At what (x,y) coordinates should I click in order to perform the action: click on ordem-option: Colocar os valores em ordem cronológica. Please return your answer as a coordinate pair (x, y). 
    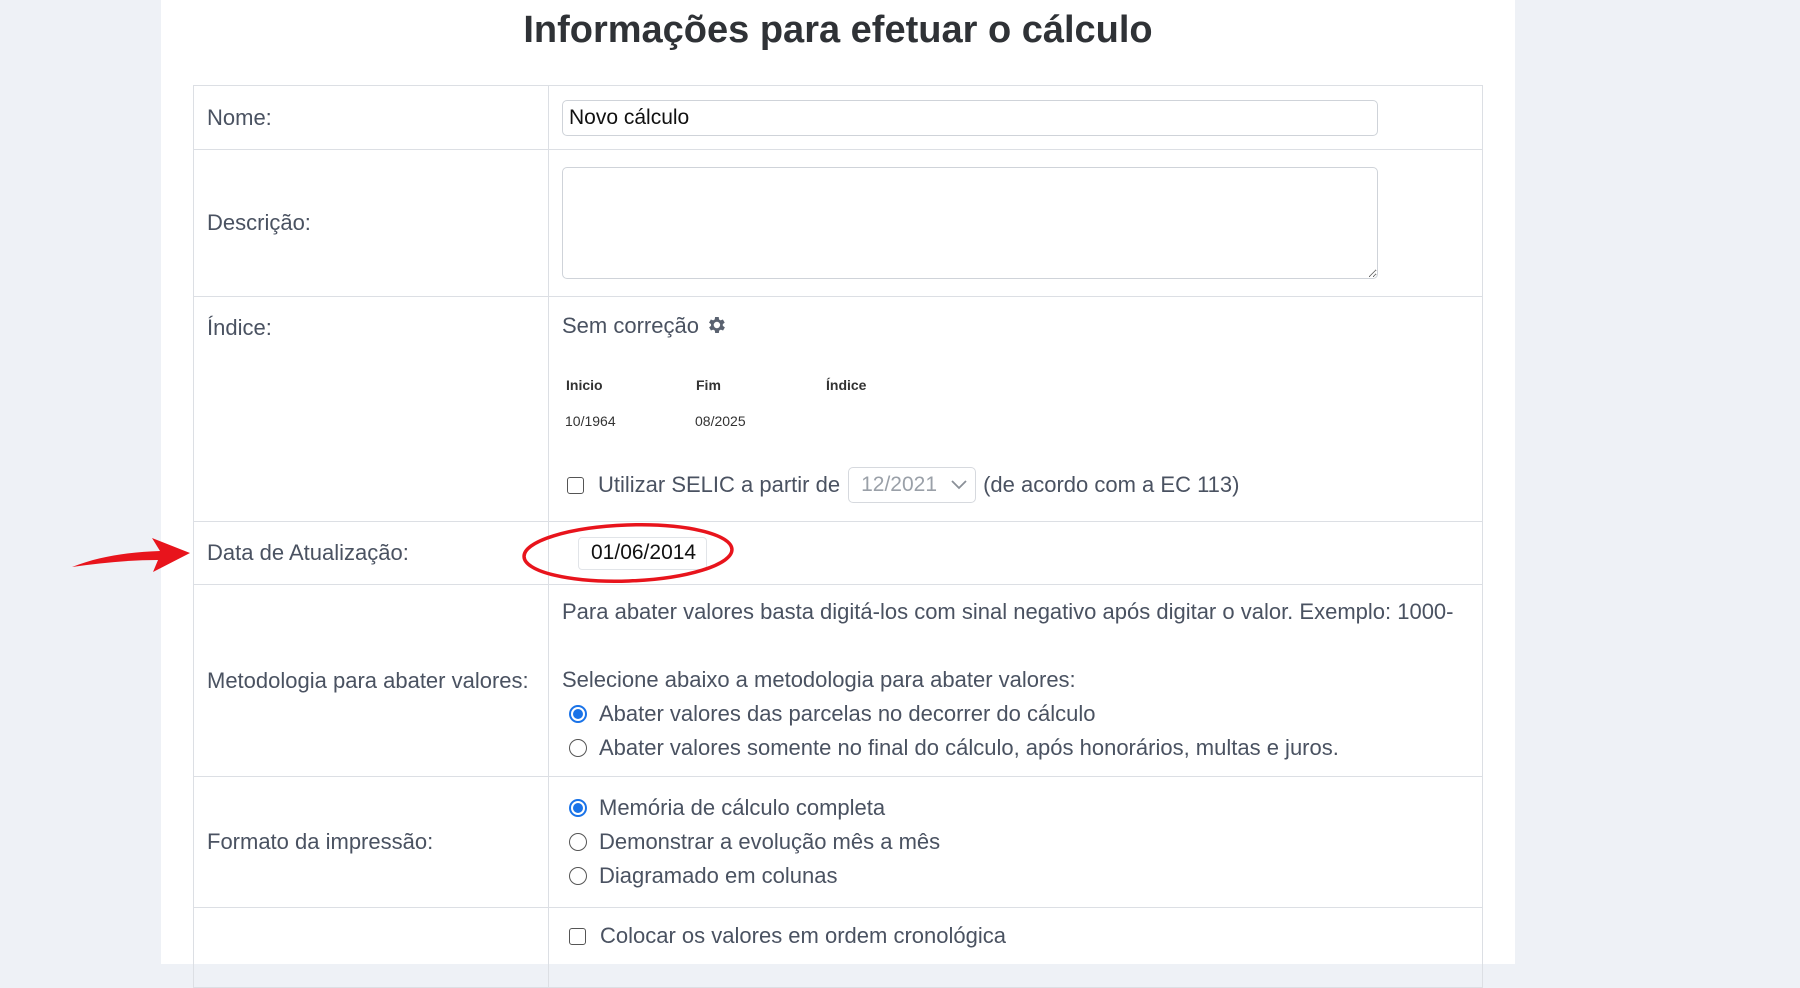
    Looking at the image, I should click on (1022, 936).